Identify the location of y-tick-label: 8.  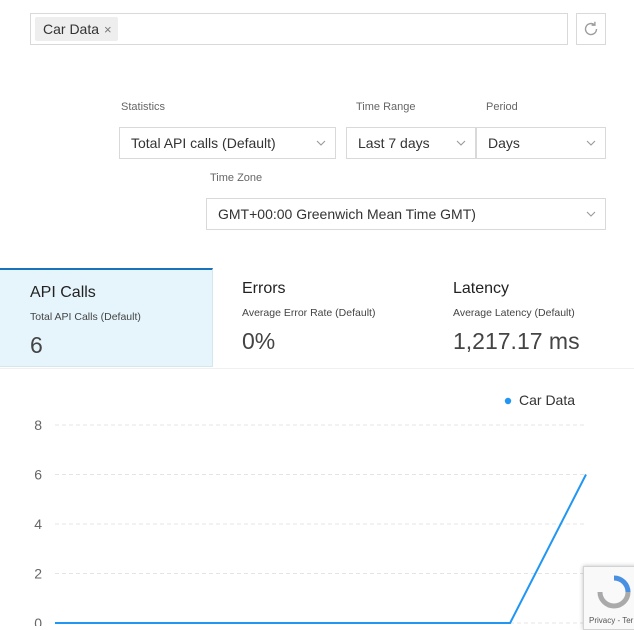
(38, 425).